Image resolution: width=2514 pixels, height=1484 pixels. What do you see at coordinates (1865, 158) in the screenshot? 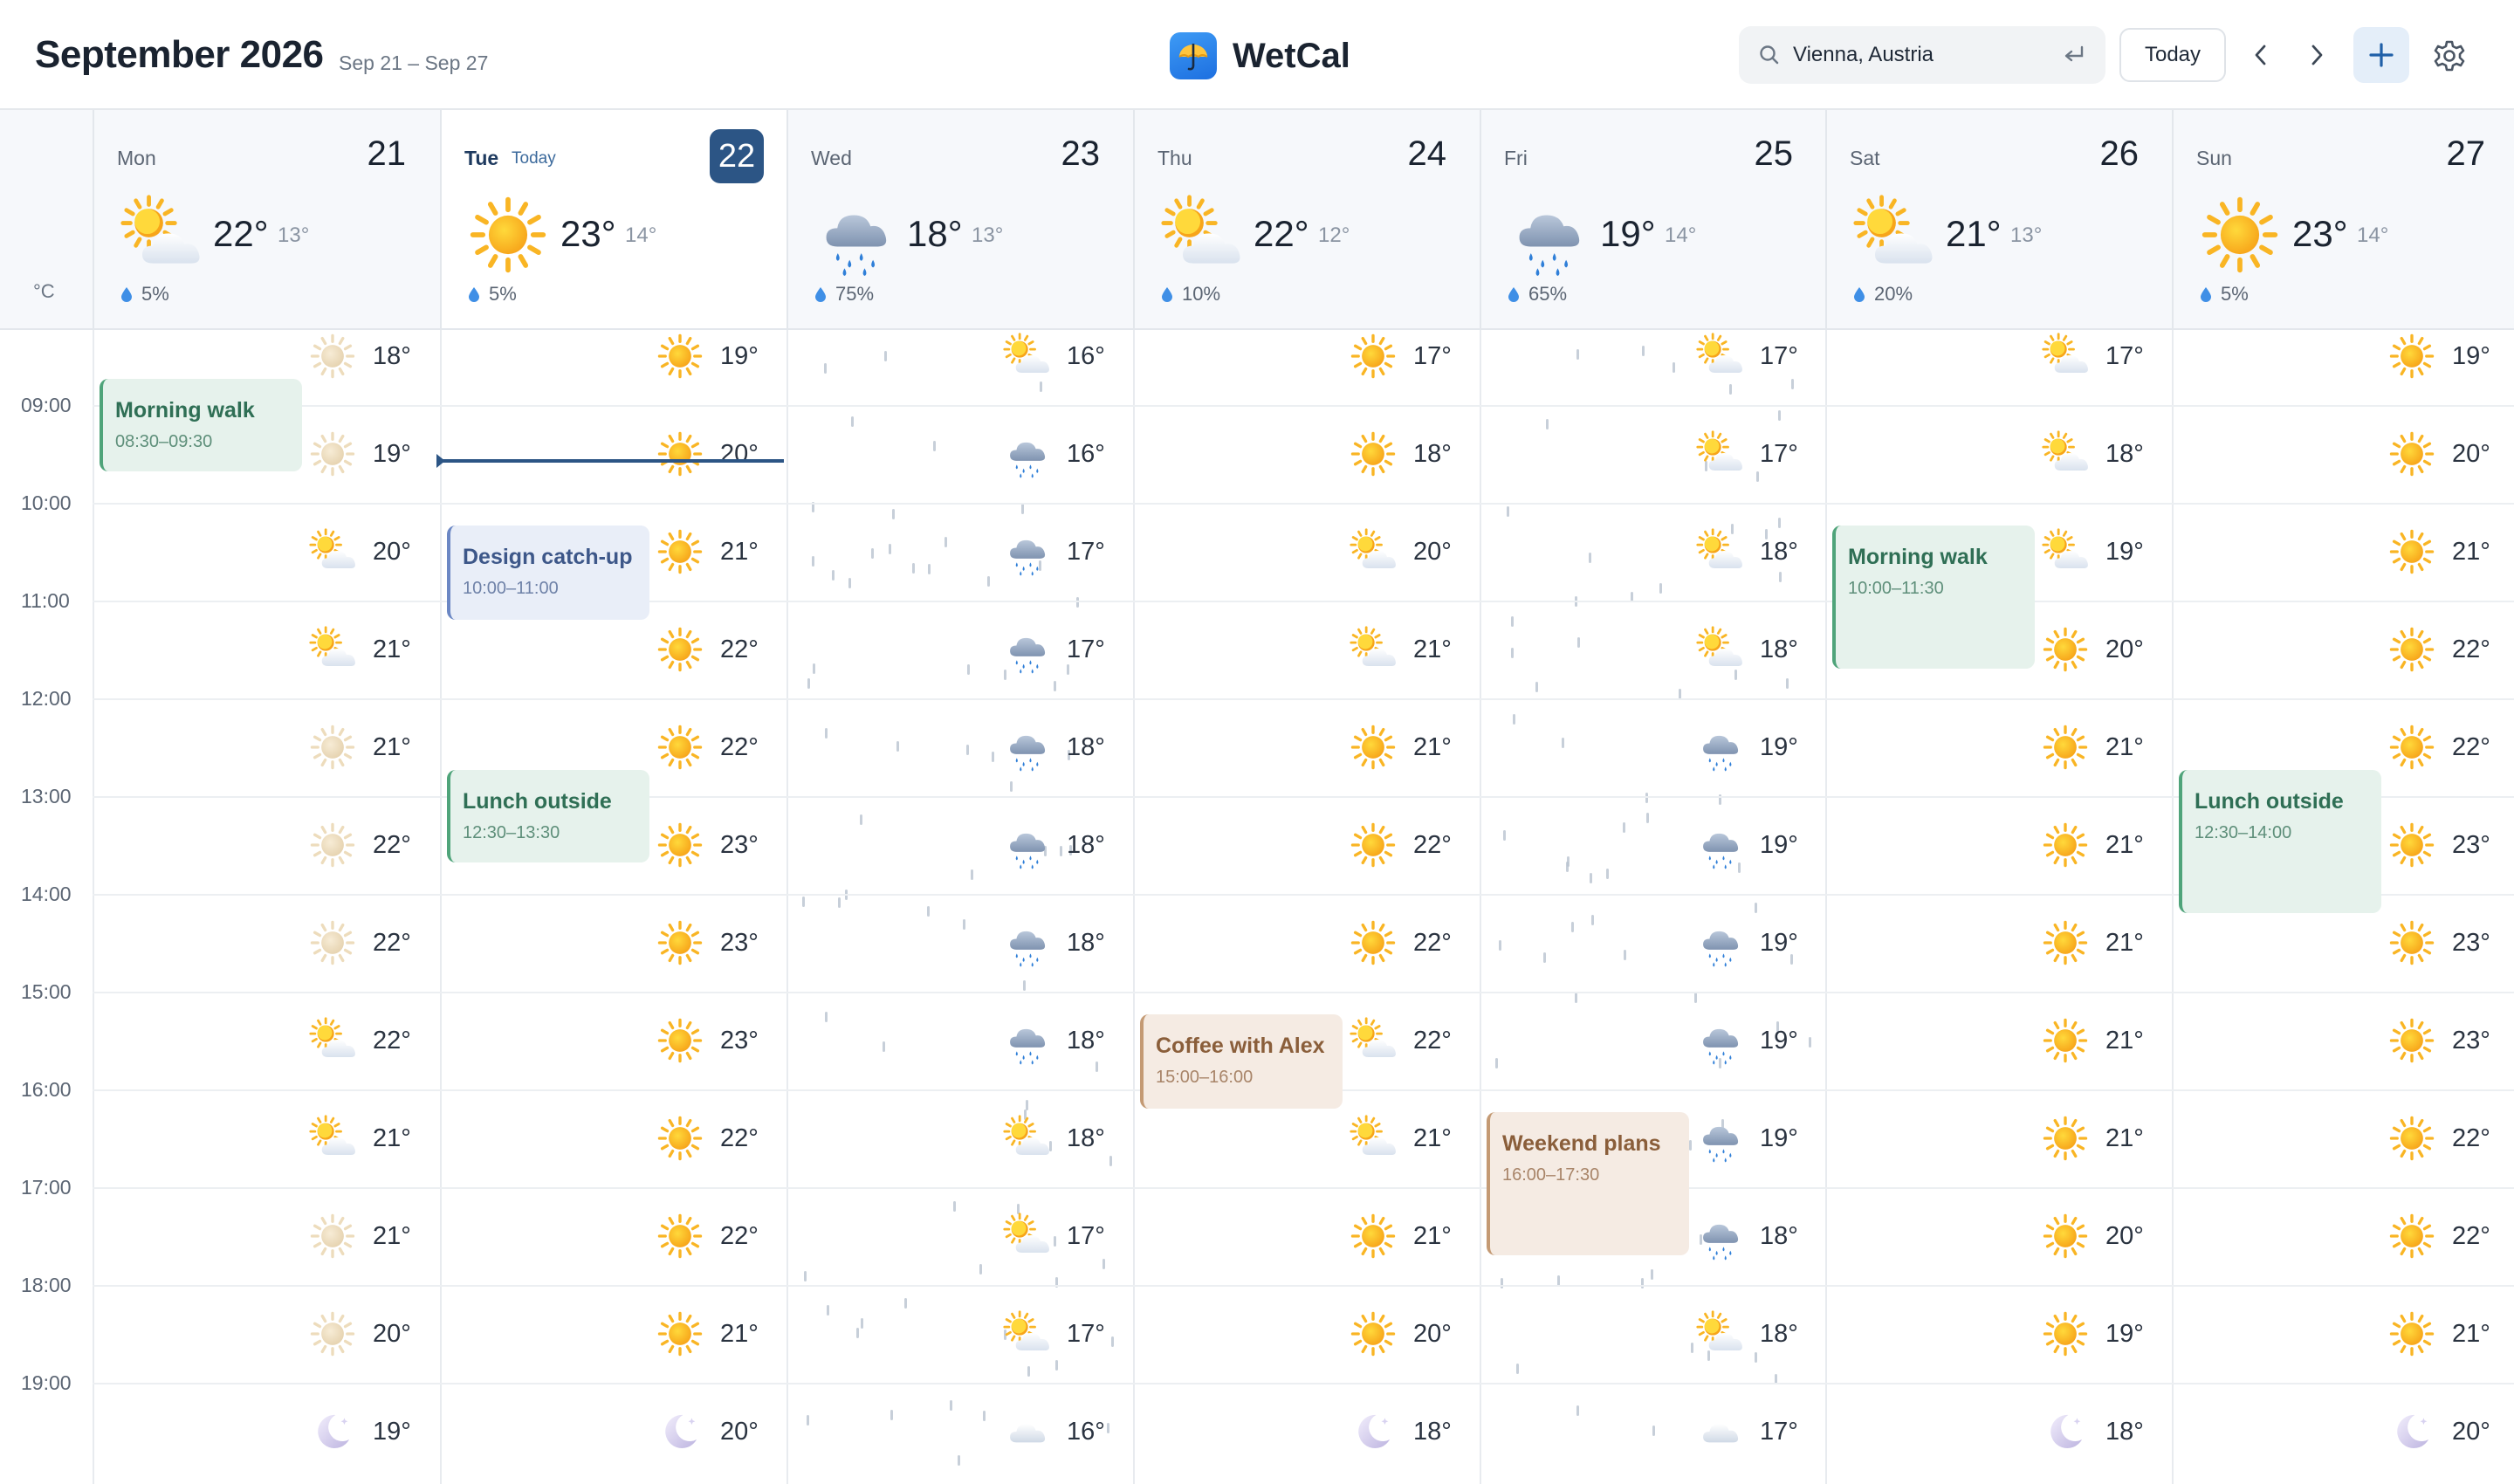
I see `day-name: Sat` at bounding box center [1865, 158].